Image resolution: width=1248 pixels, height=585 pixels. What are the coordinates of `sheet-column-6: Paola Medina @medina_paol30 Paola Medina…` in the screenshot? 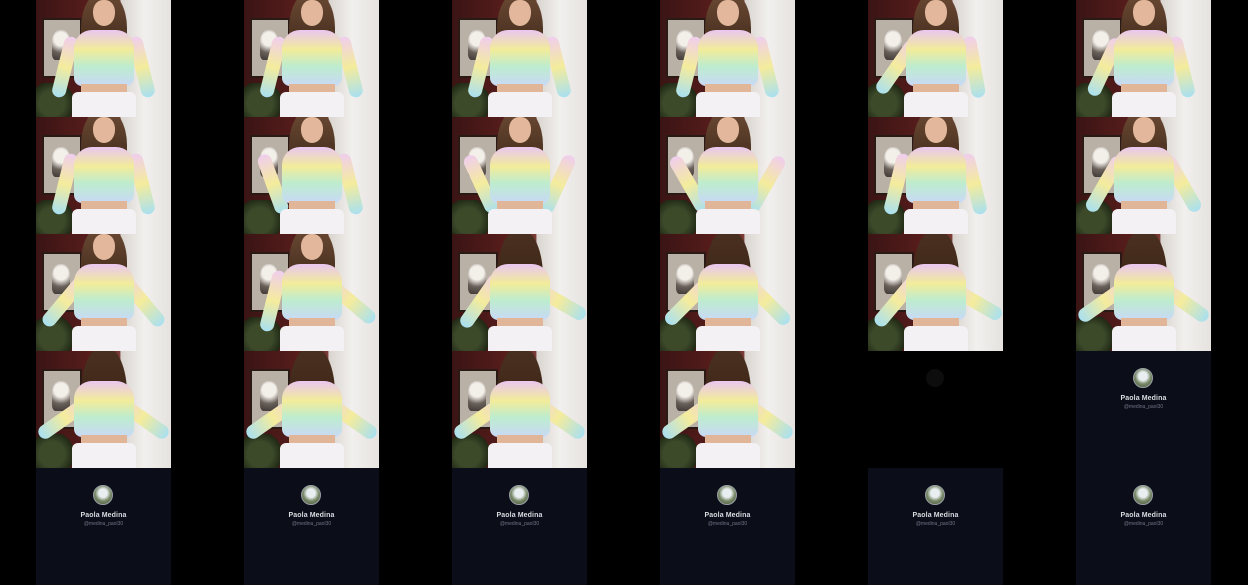 It's located at (1143, 292).